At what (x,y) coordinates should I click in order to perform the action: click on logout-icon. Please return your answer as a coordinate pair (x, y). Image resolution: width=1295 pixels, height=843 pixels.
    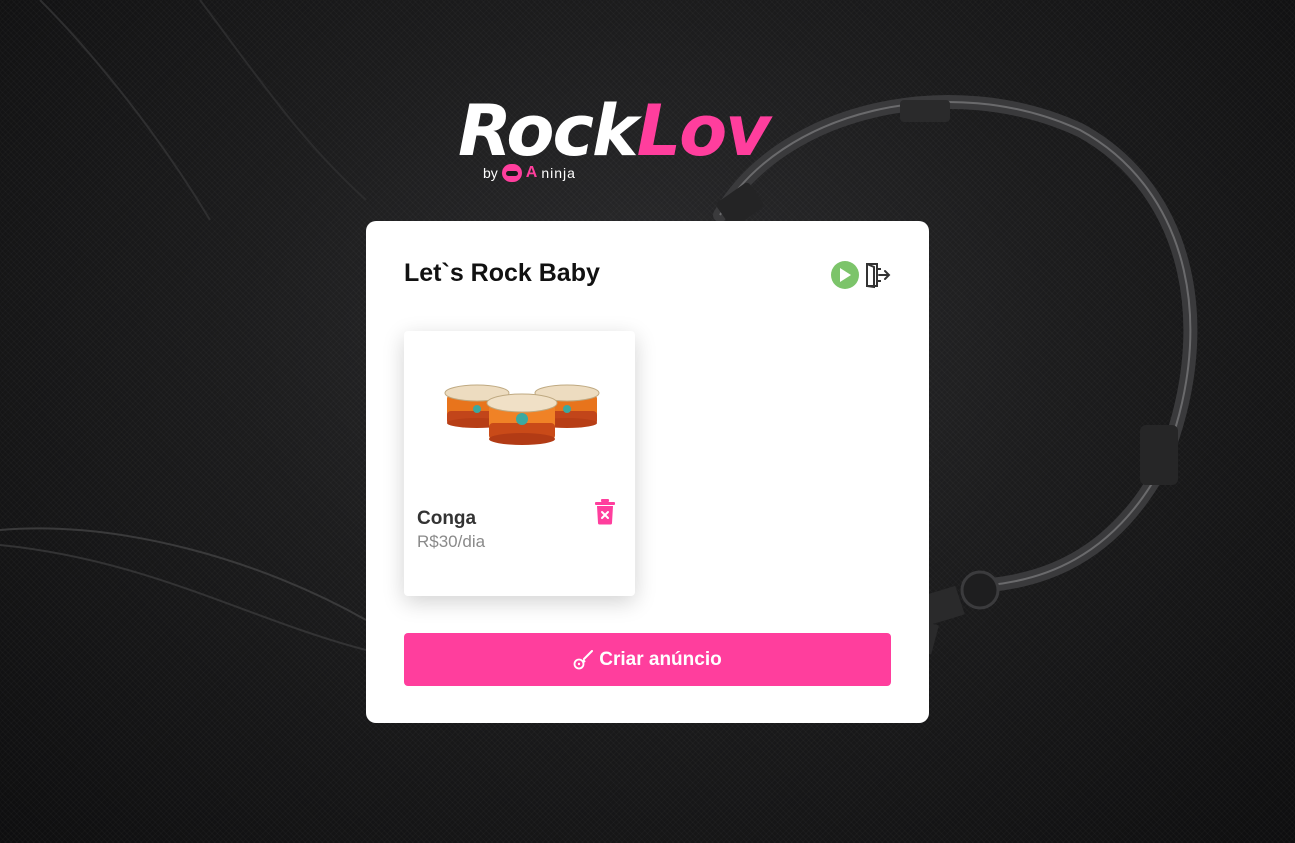
    Looking at the image, I should click on (877, 275).